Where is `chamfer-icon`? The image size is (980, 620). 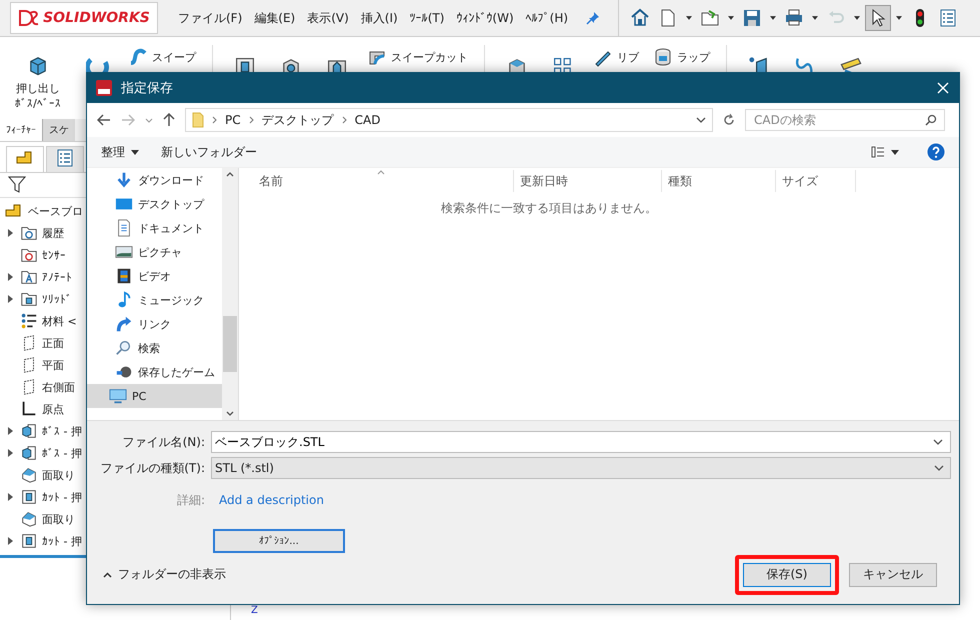 chamfer-icon is located at coordinates (29, 519).